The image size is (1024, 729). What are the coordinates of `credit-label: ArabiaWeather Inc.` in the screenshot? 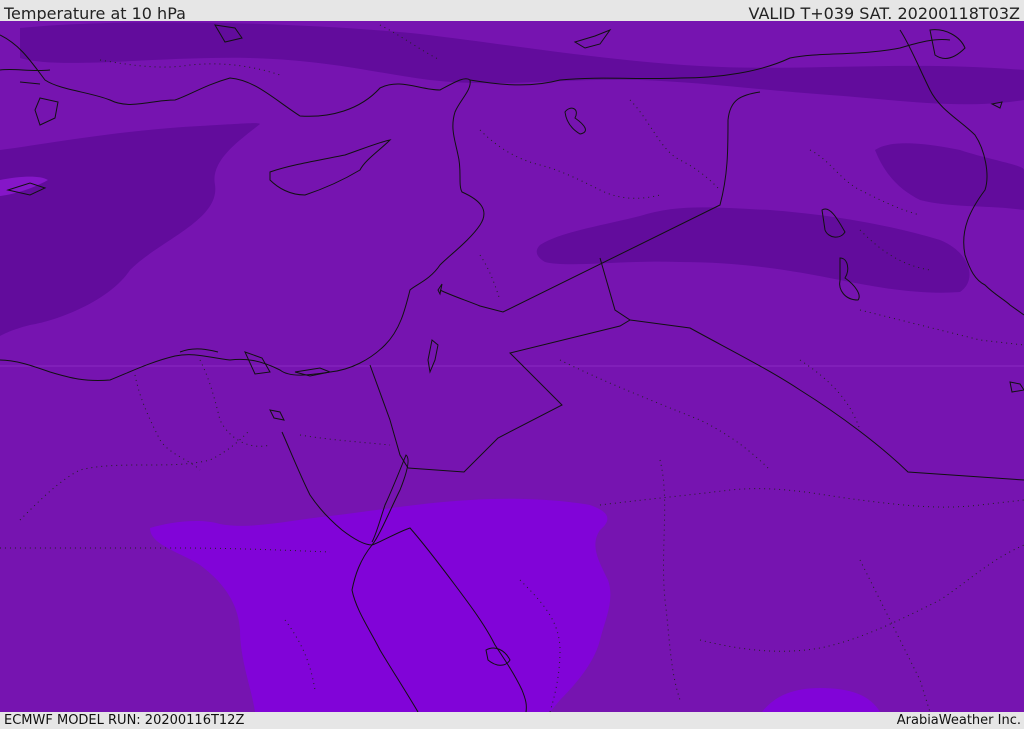 It's located at (958, 720).